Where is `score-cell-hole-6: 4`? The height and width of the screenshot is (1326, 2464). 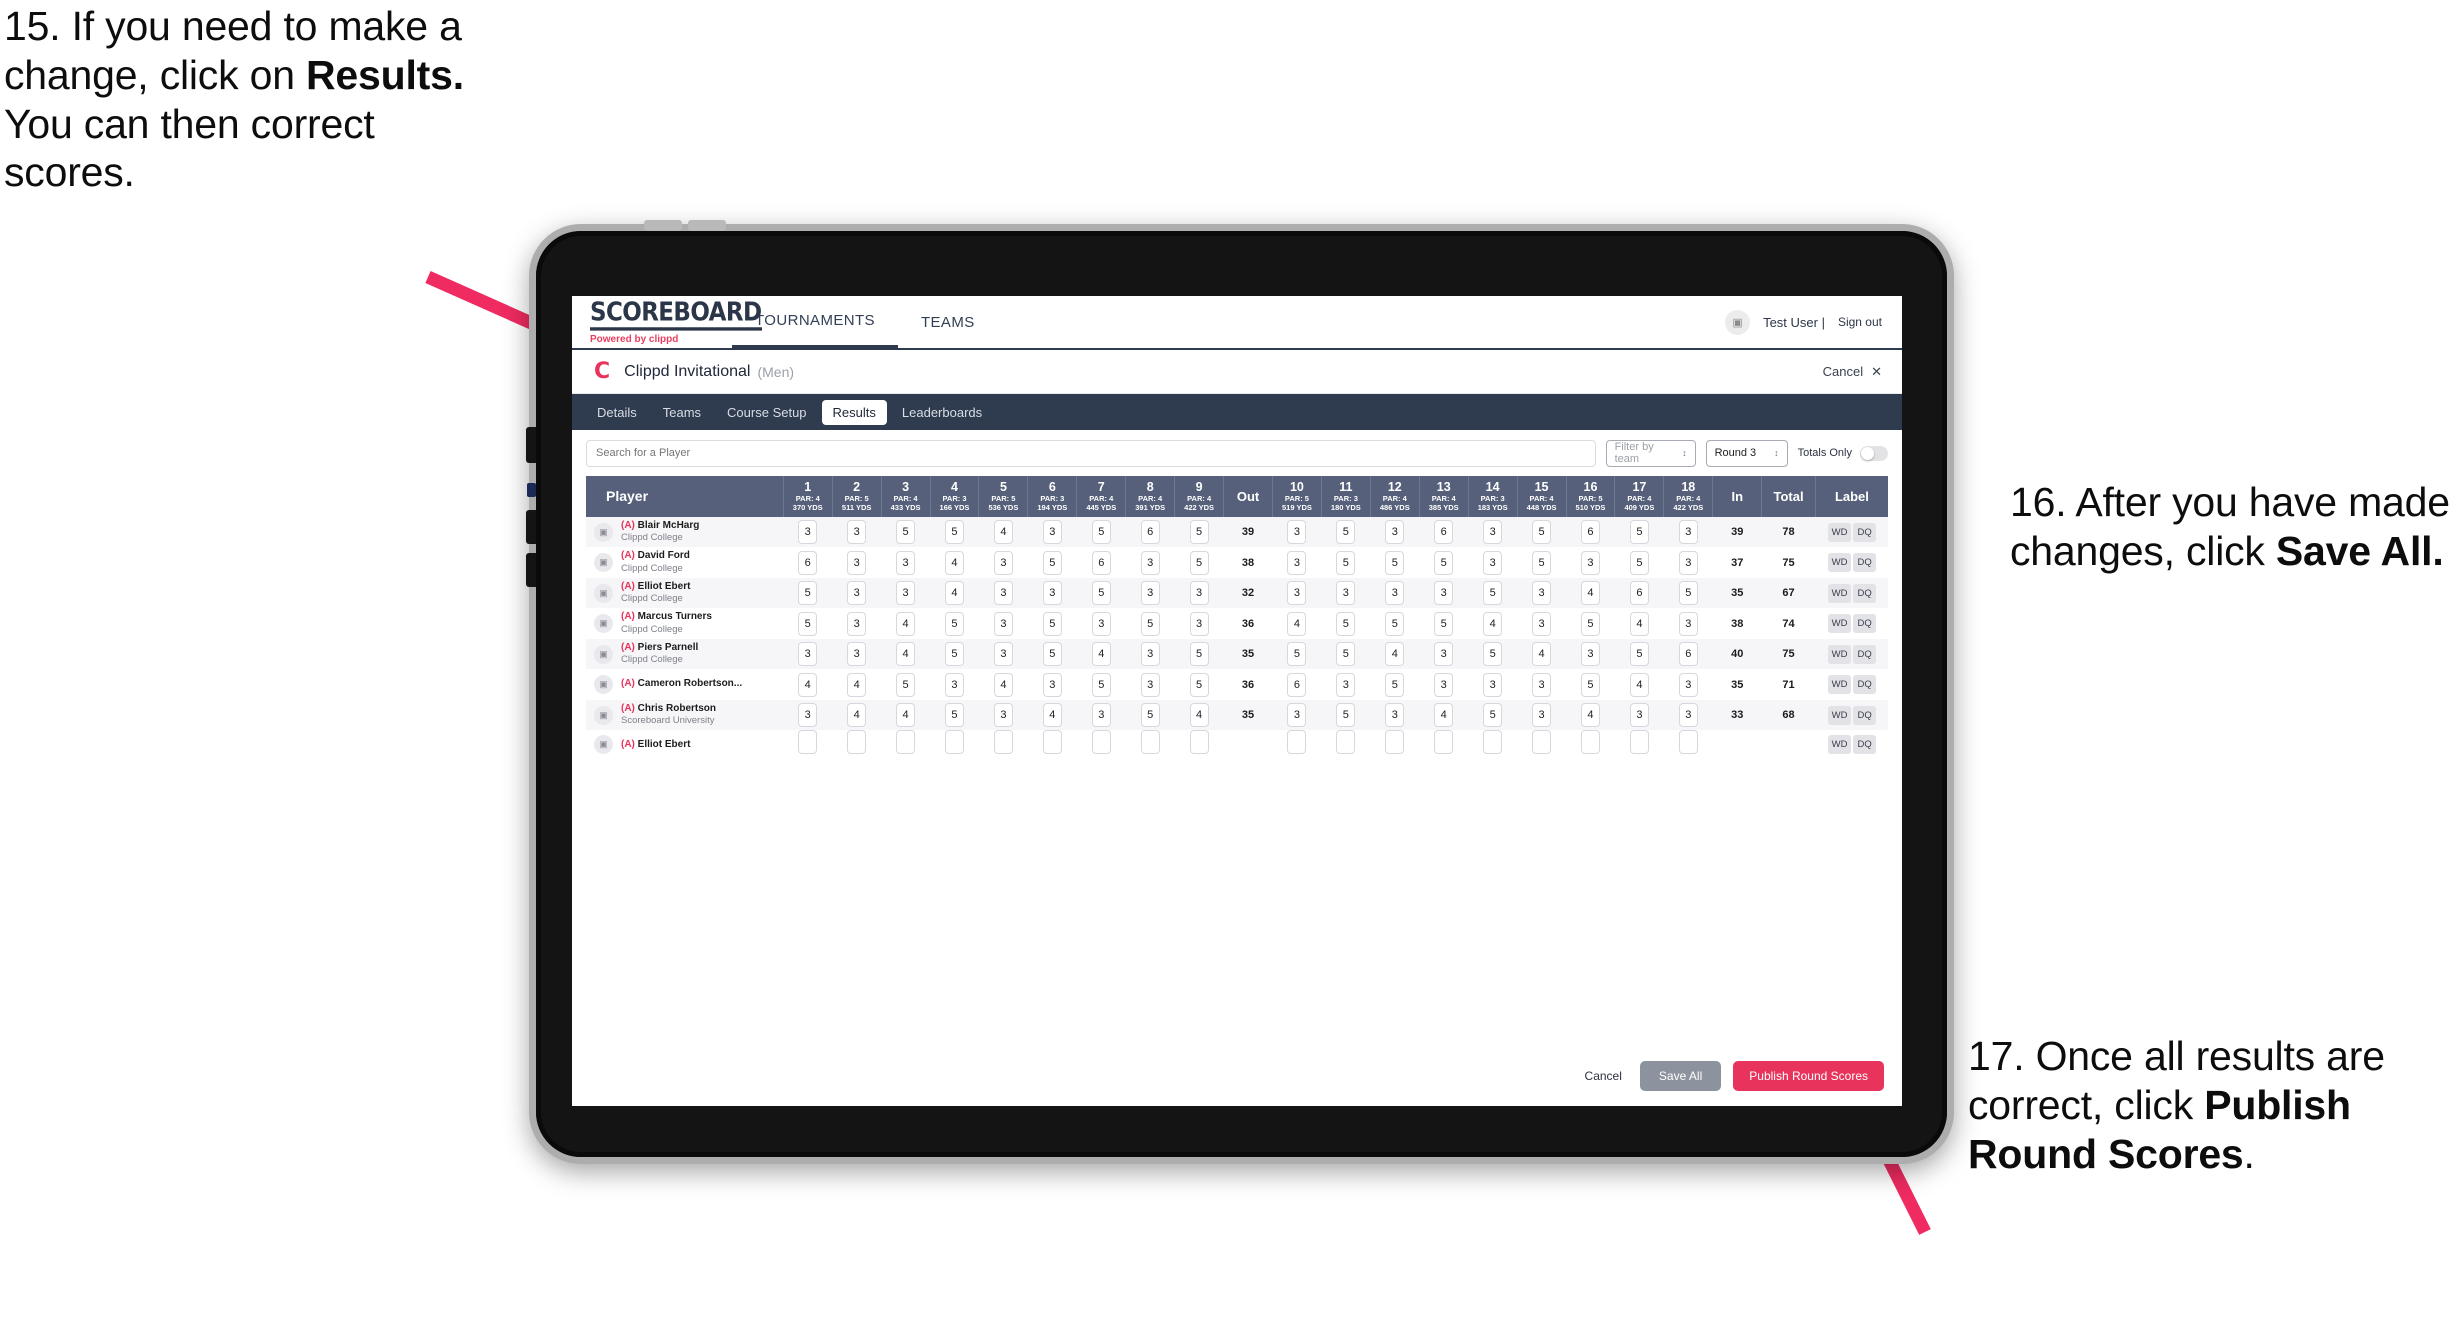 score-cell-hole-6: 4 is located at coordinates (1052, 715).